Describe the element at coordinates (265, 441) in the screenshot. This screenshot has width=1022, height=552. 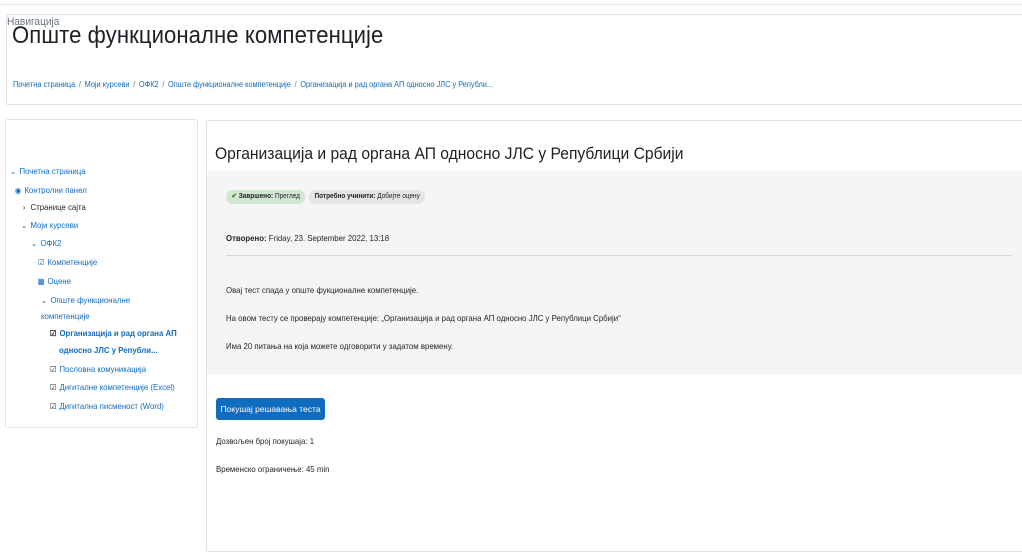
I see `attempts-allowed: Дозвољен број покушаја: 1` at that location.